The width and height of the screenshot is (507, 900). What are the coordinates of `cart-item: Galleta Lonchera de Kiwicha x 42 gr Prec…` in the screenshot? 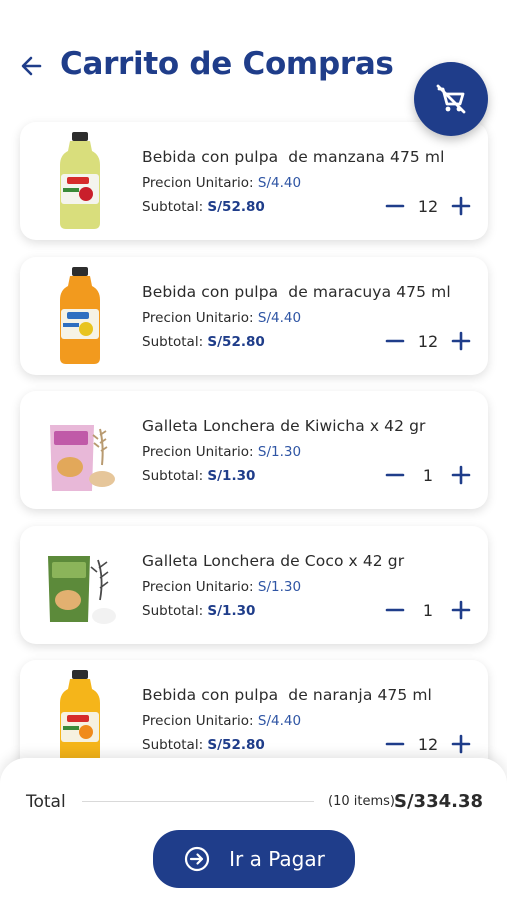 It's located at (254, 450).